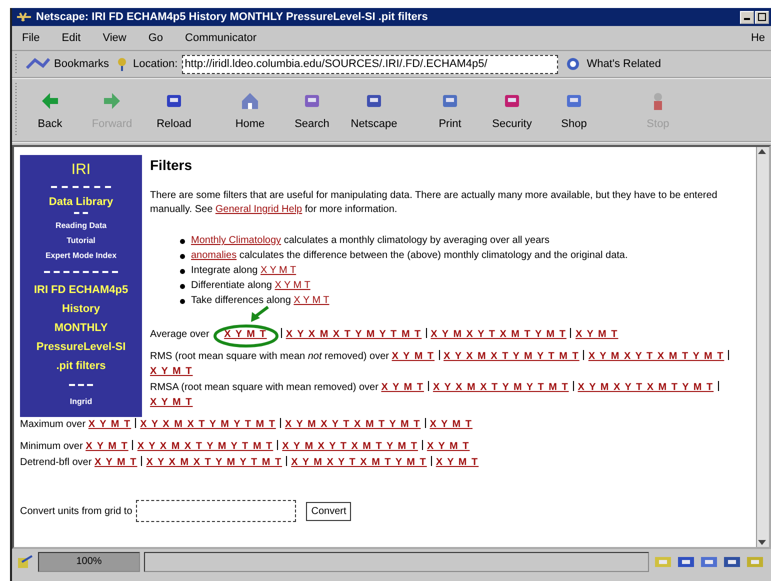 This screenshot has height=581, width=771. I want to click on toolbar-button: Search, so click(312, 110).